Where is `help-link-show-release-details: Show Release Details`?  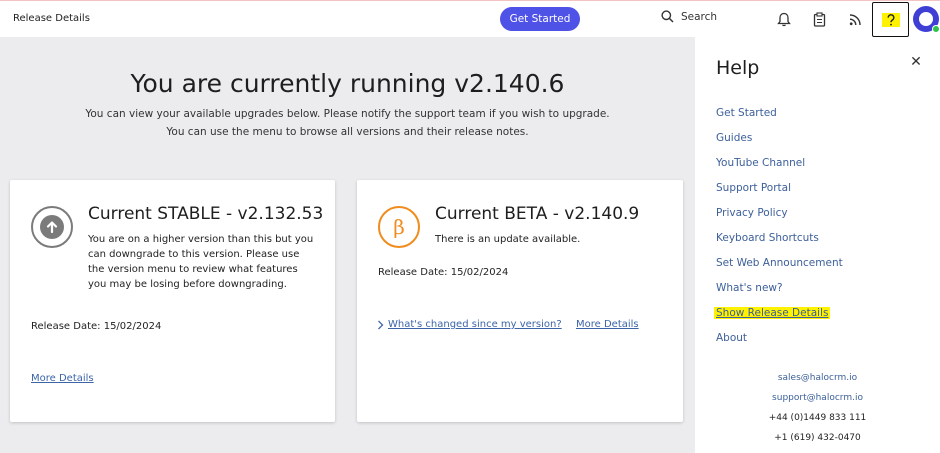
help-link-show-release-details: Show Release Details is located at coordinates (778, 319).